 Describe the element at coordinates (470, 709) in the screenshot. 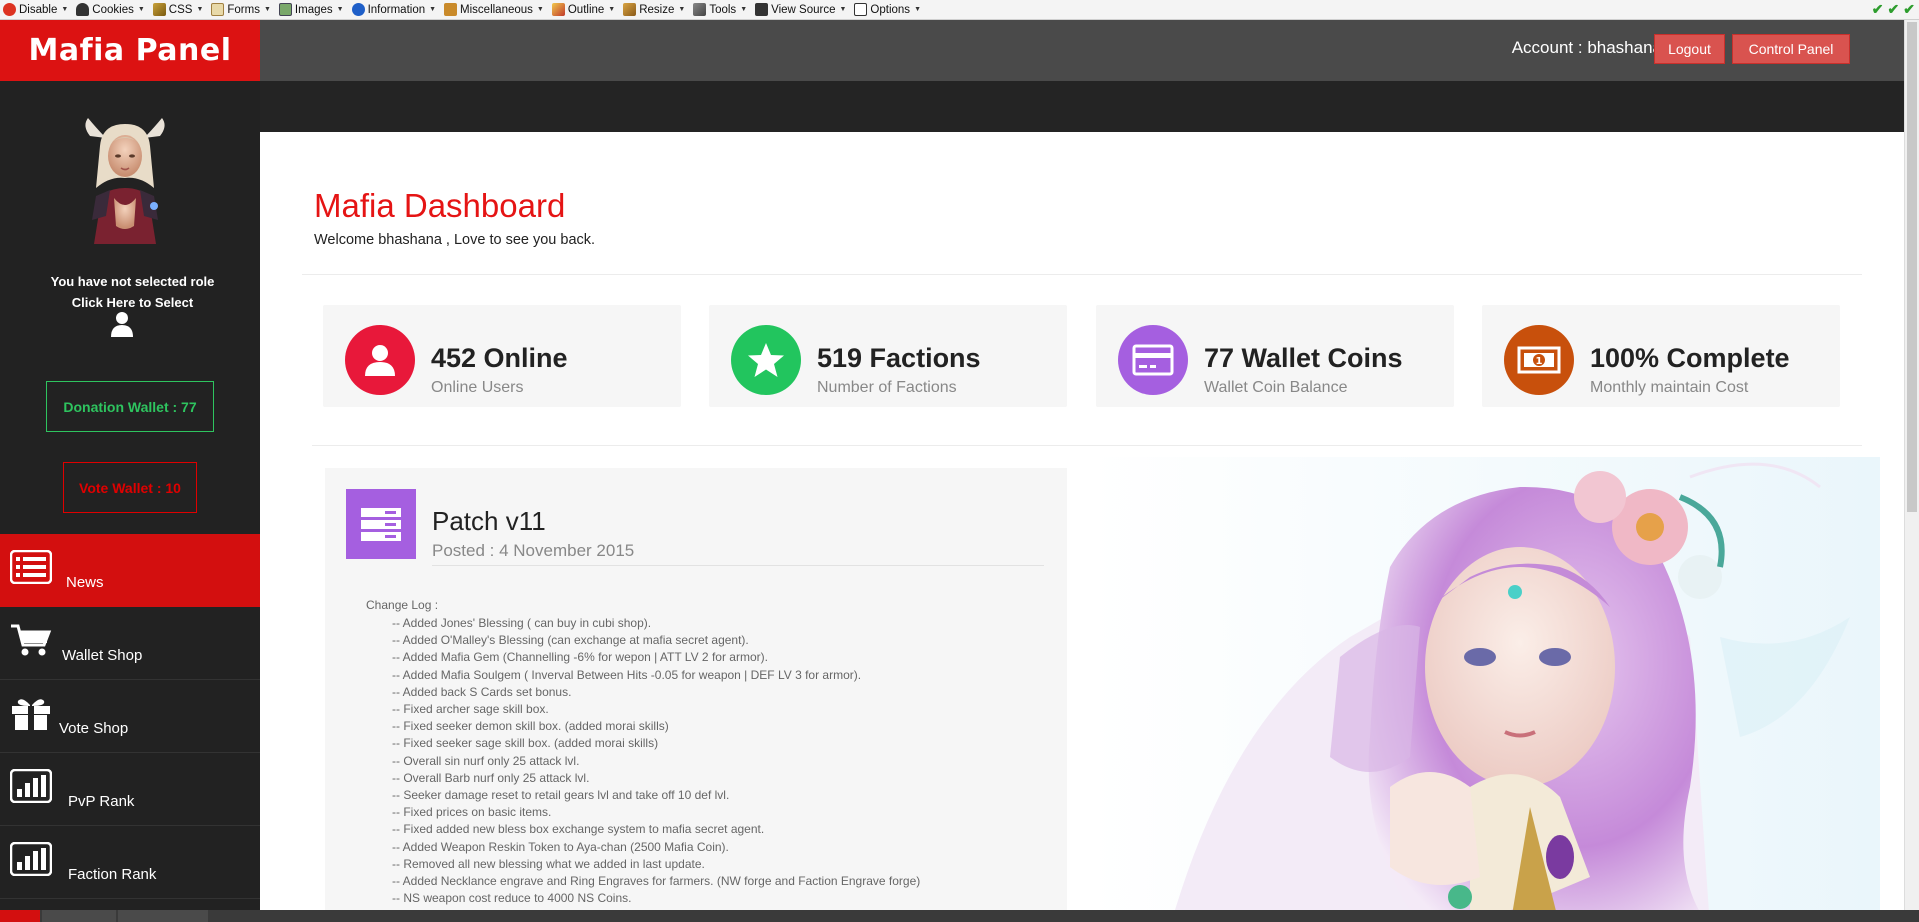

I see `changelog-item: -- Fixed archer sage skill box.` at that location.